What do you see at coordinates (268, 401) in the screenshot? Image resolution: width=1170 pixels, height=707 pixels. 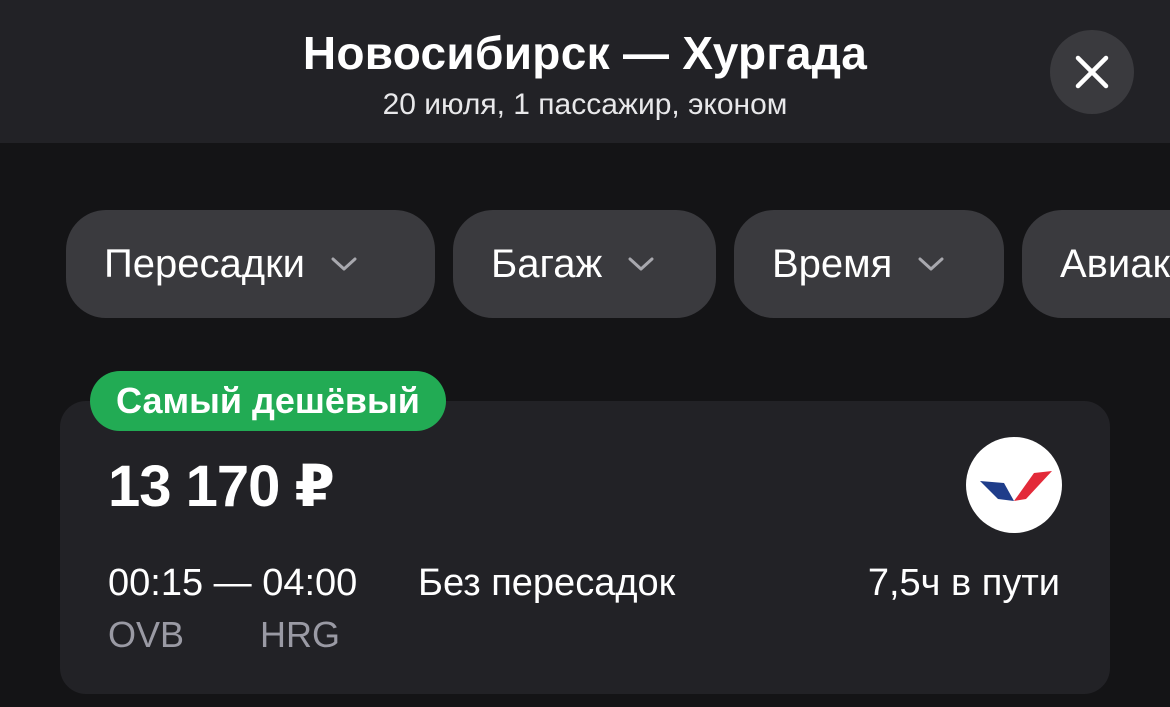 I see `cheapest-badge: Самый дешёвый` at bounding box center [268, 401].